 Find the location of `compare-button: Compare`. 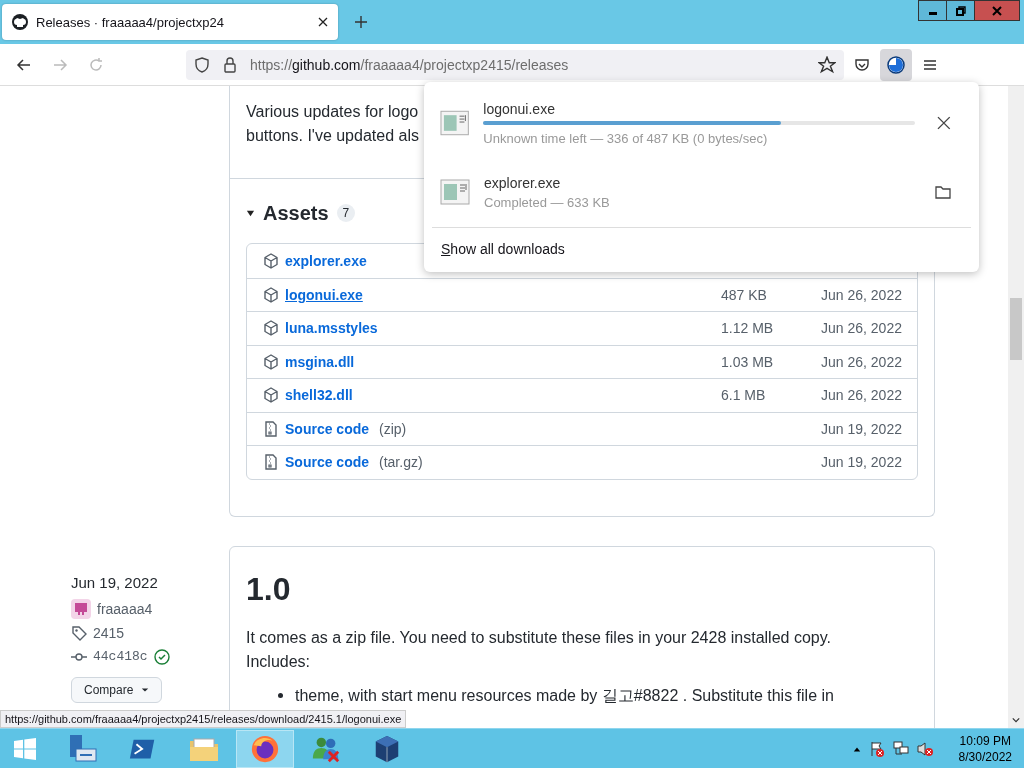

compare-button: Compare is located at coordinates (117, 689).